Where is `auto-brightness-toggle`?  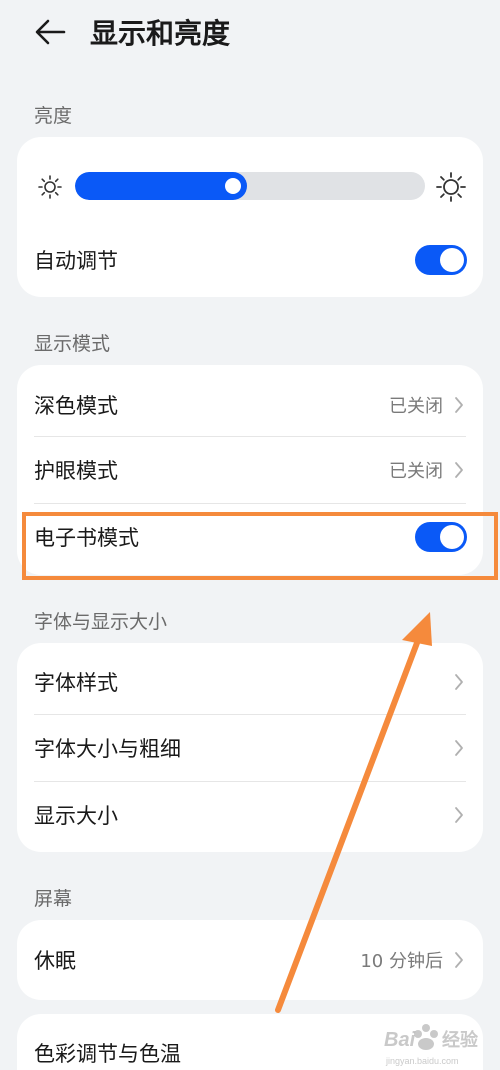
auto-brightness-toggle is located at coordinates (441, 260).